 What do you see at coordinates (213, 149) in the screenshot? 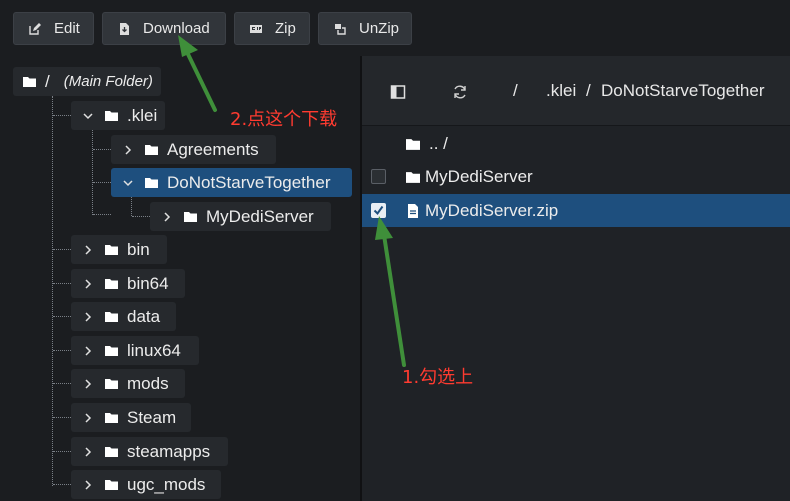
I see `tree-item-label: Agreements` at bounding box center [213, 149].